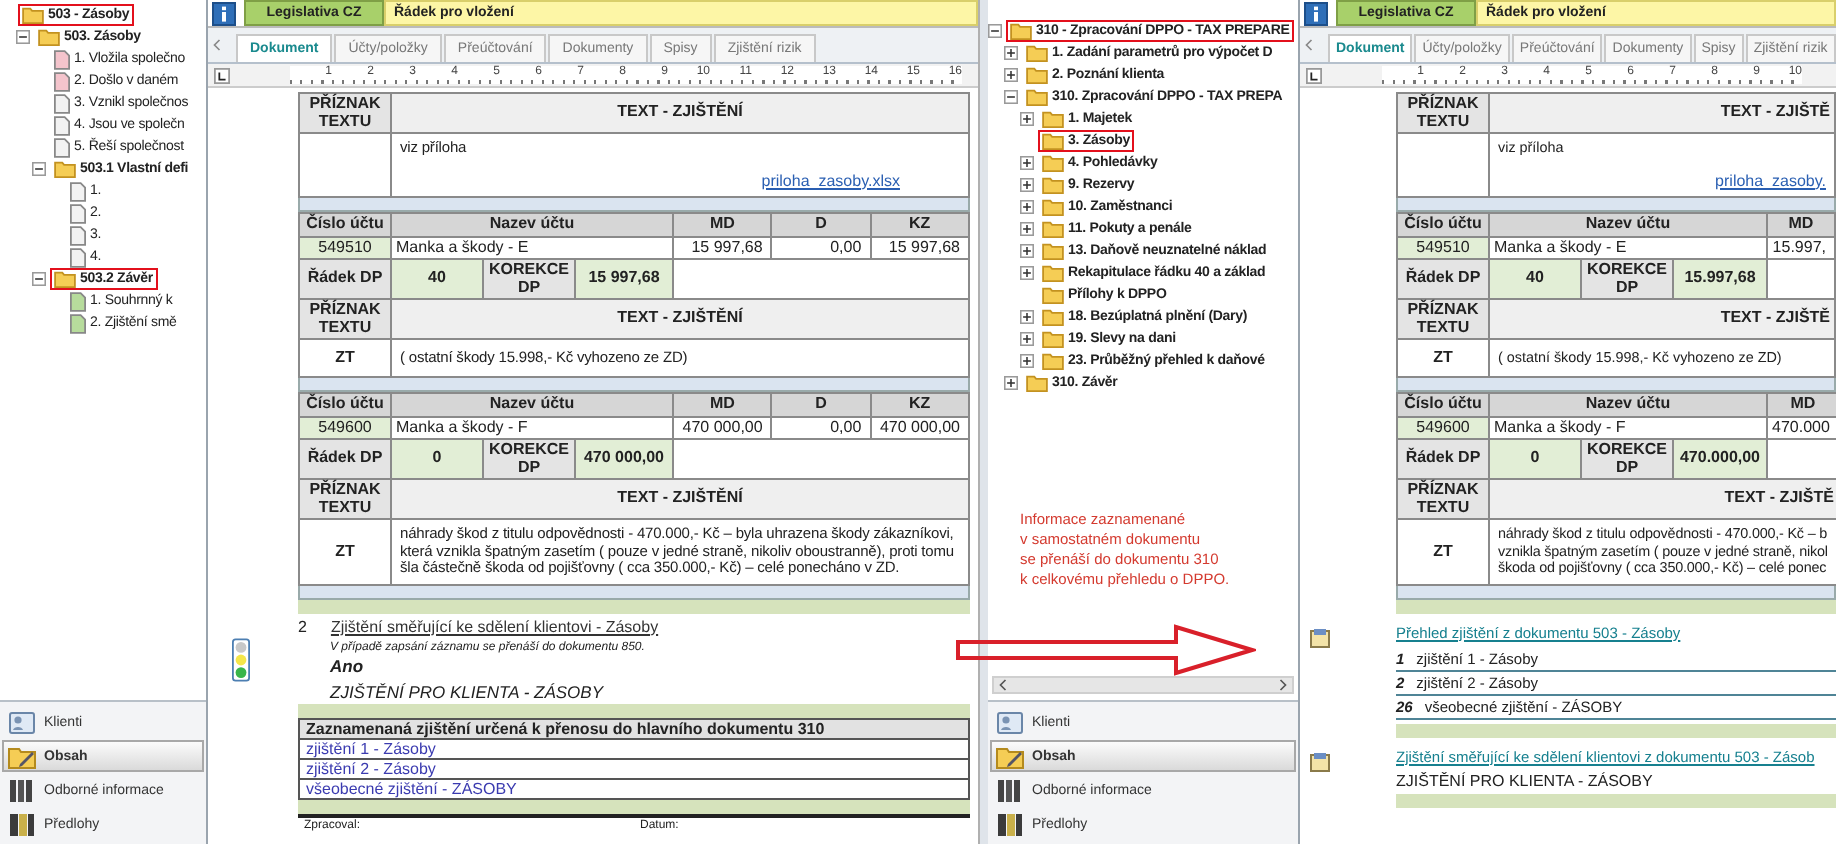 The width and height of the screenshot is (1836, 844). What do you see at coordinates (830, 181) in the screenshot?
I see `attachment-link: priloha_zasoby.xlsx` at bounding box center [830, 181].